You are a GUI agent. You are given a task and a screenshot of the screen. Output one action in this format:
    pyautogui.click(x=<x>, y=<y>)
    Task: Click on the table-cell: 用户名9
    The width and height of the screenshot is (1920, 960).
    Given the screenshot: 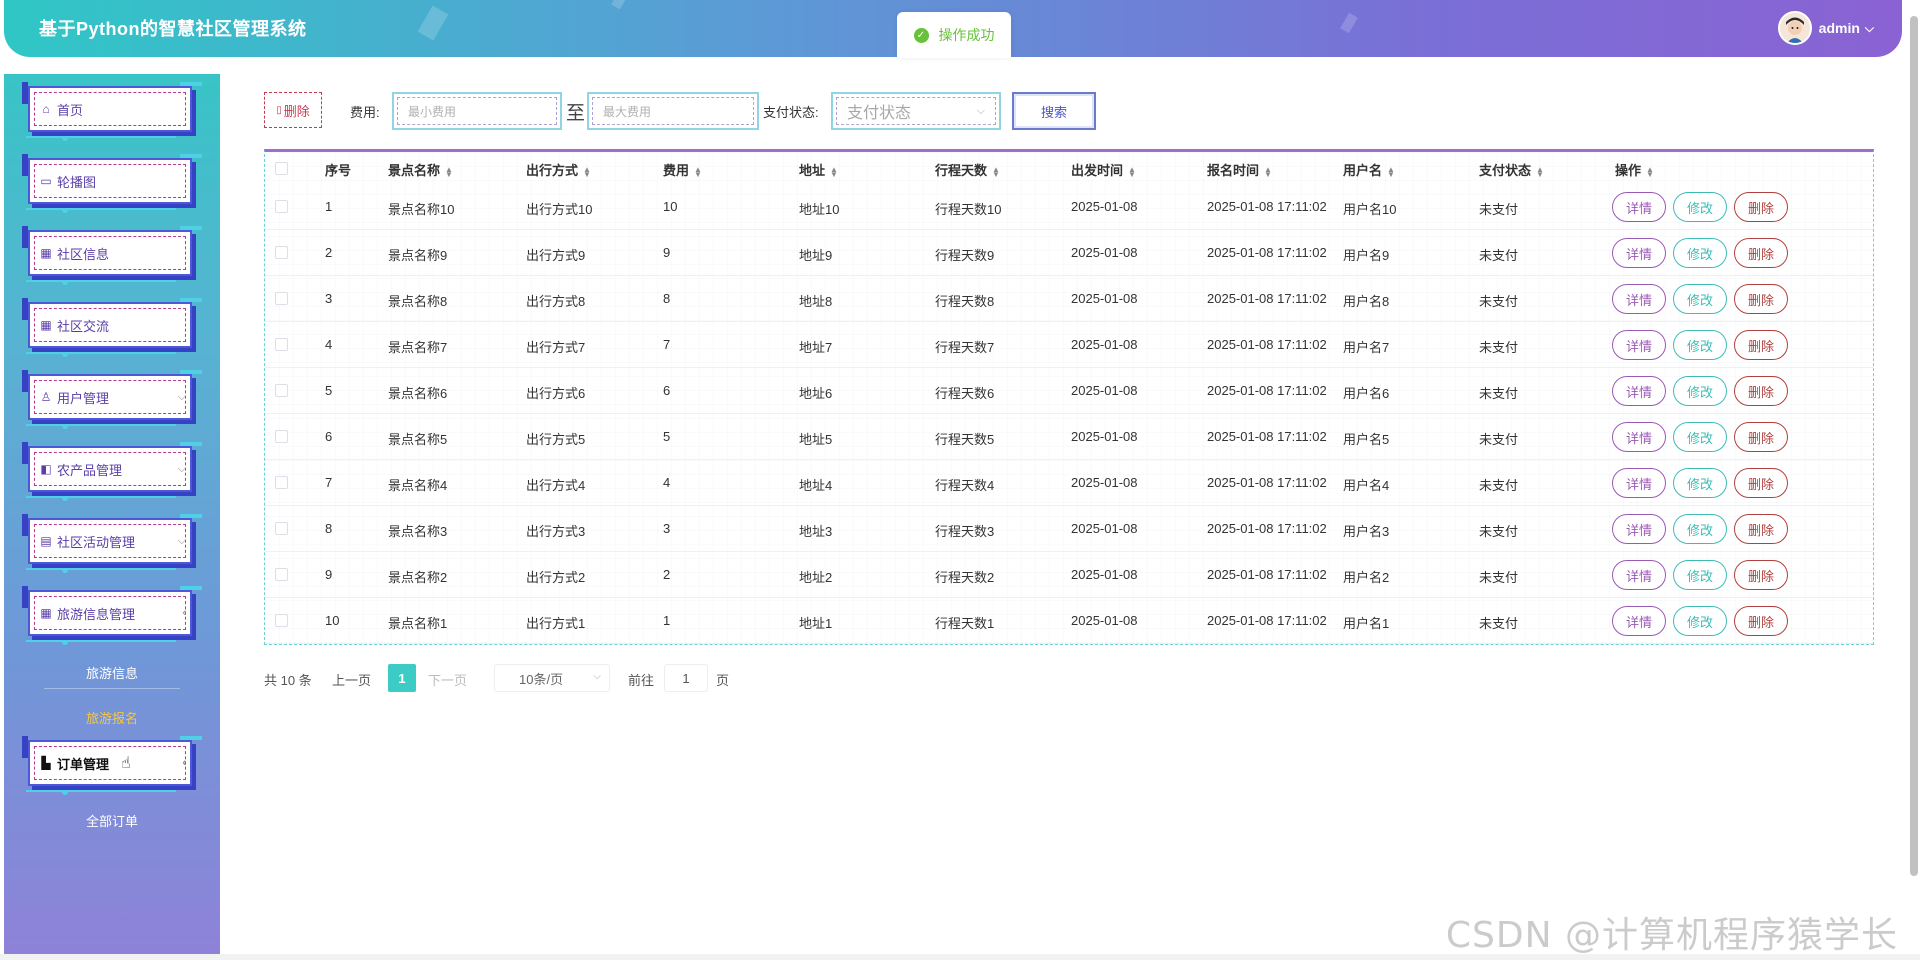 What is the action you would take?
    pyautogui.click(x=1366, y=255)
    